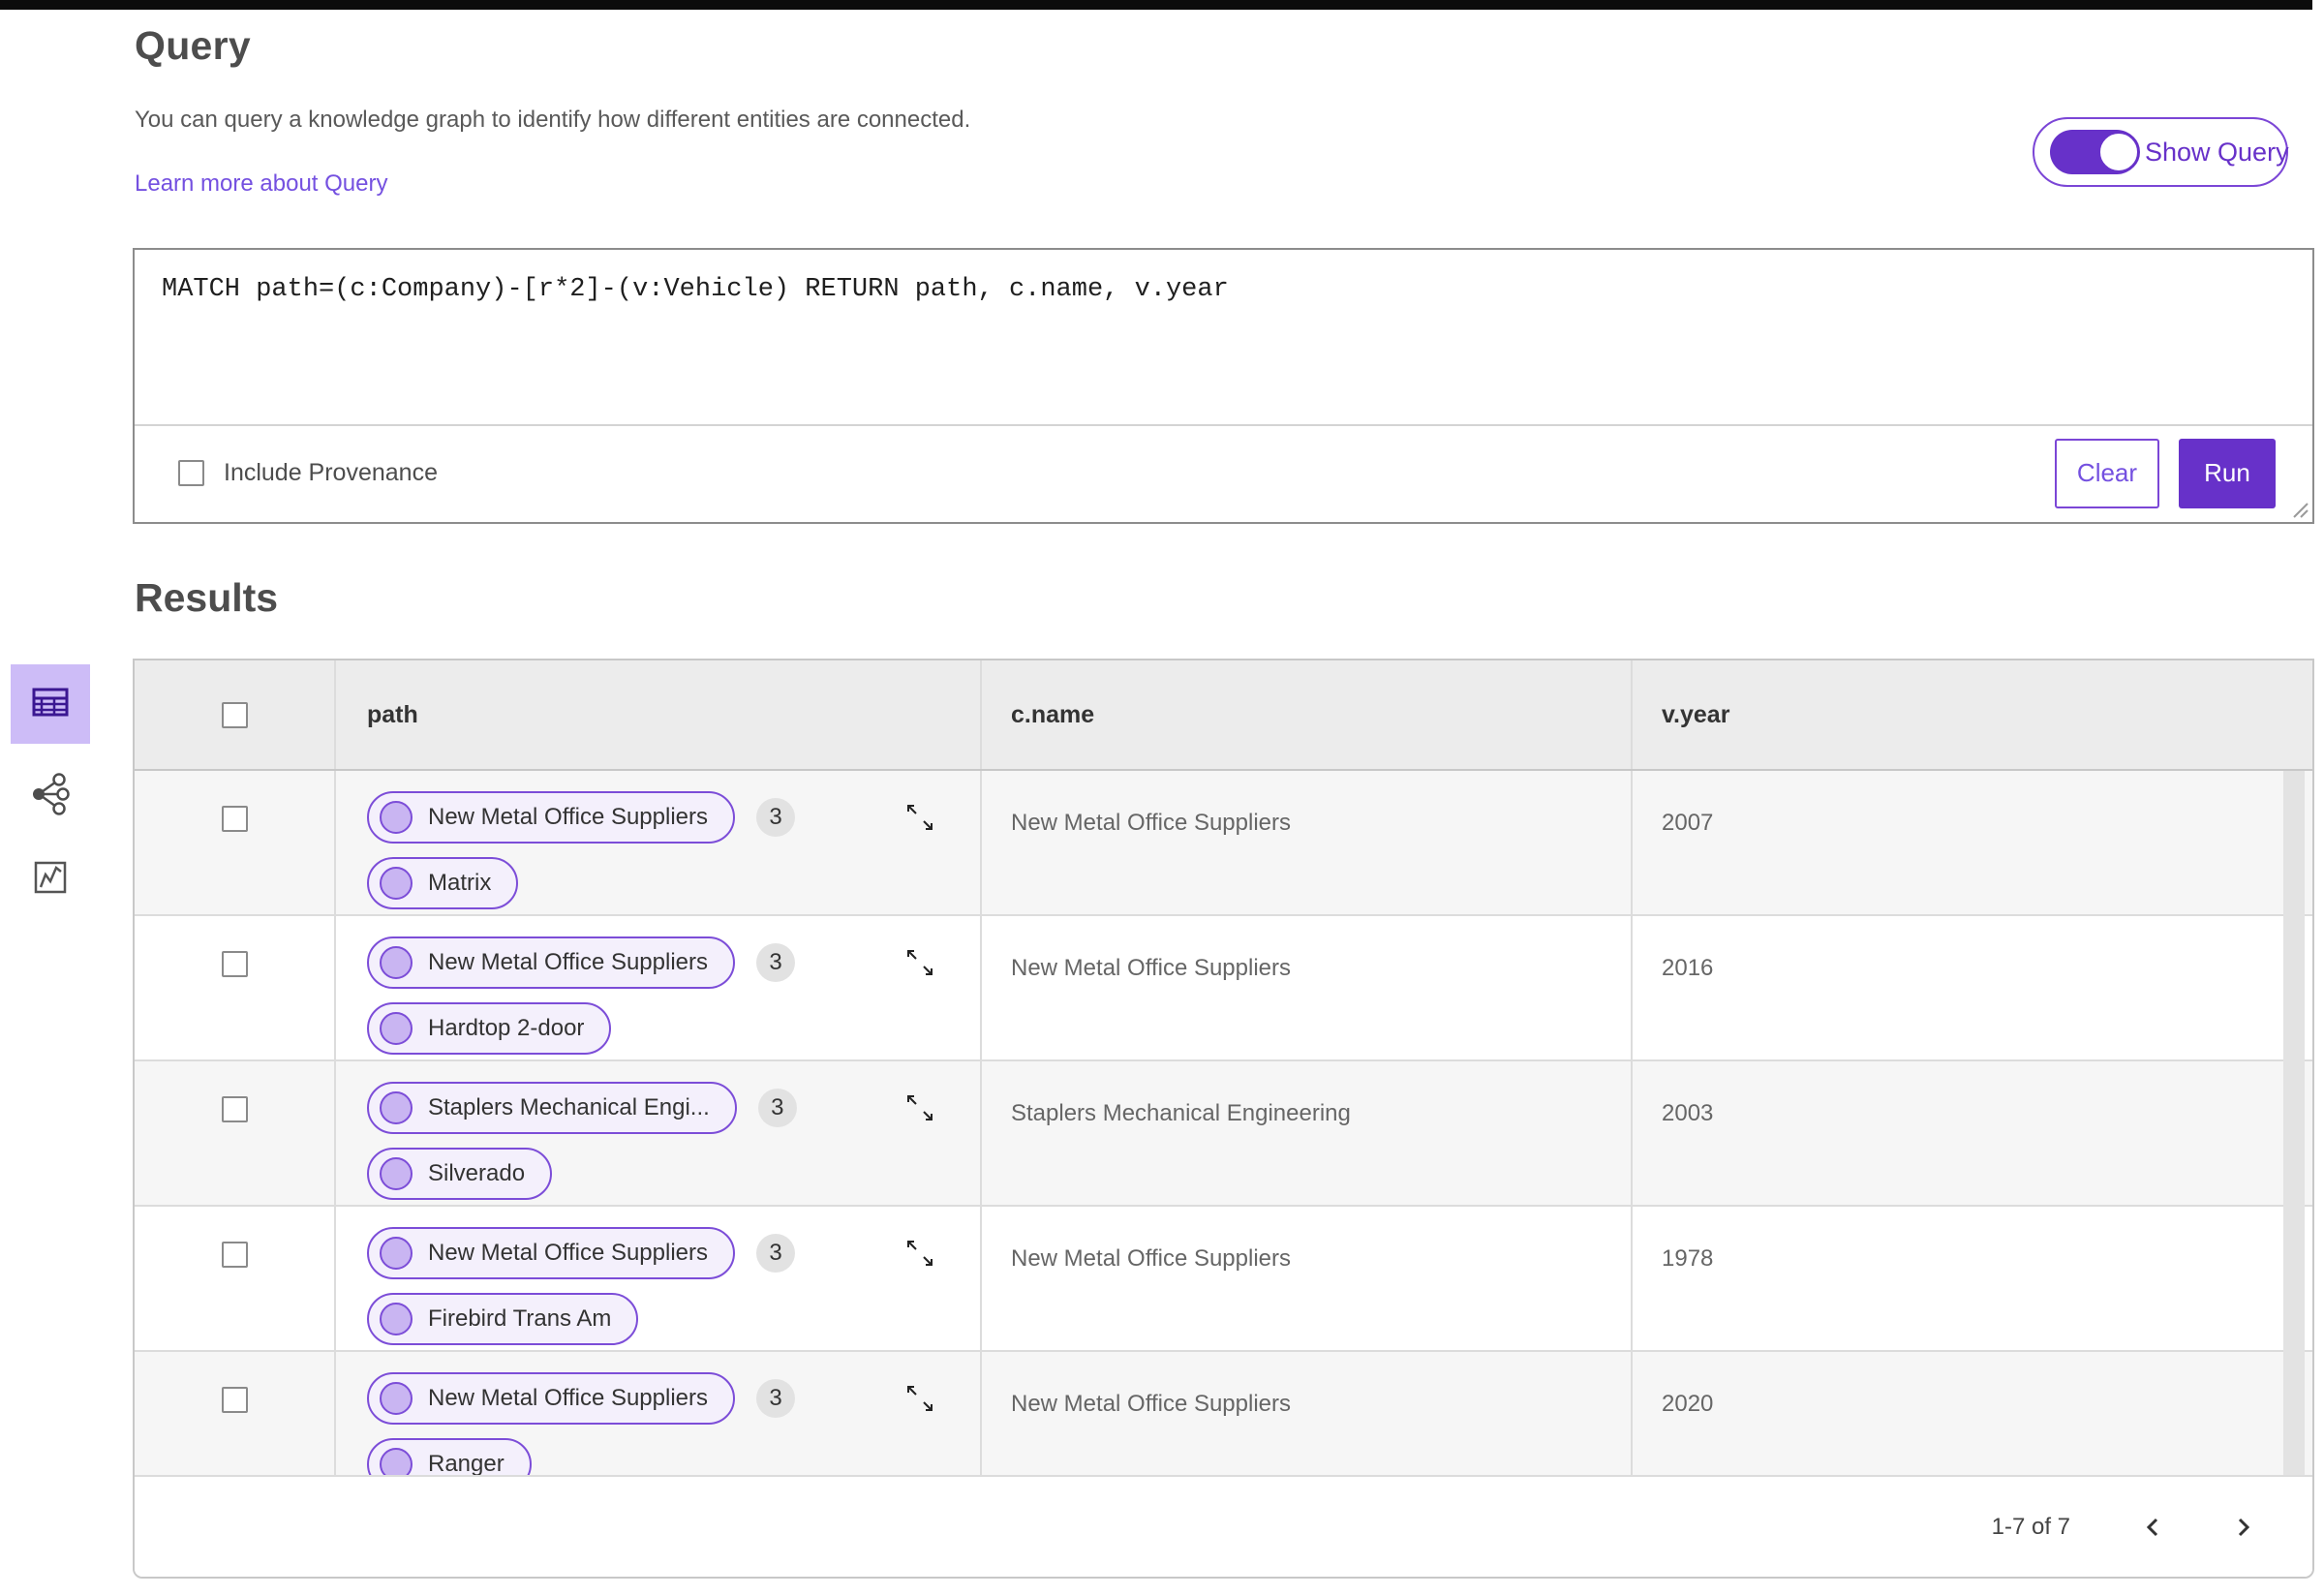 The width and height of the screenshot is (2324, 1596). Describe the element at coordinates (2119, 152) in the screenshot. I see `toggle-knob` at that location.